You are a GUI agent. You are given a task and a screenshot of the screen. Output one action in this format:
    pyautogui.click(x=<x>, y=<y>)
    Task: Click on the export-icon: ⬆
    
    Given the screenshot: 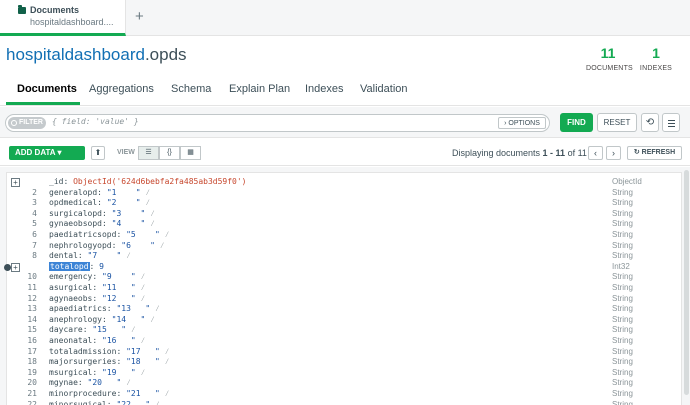 What is the action you would take?
    pyautogui.click(x=98, y=153)
    